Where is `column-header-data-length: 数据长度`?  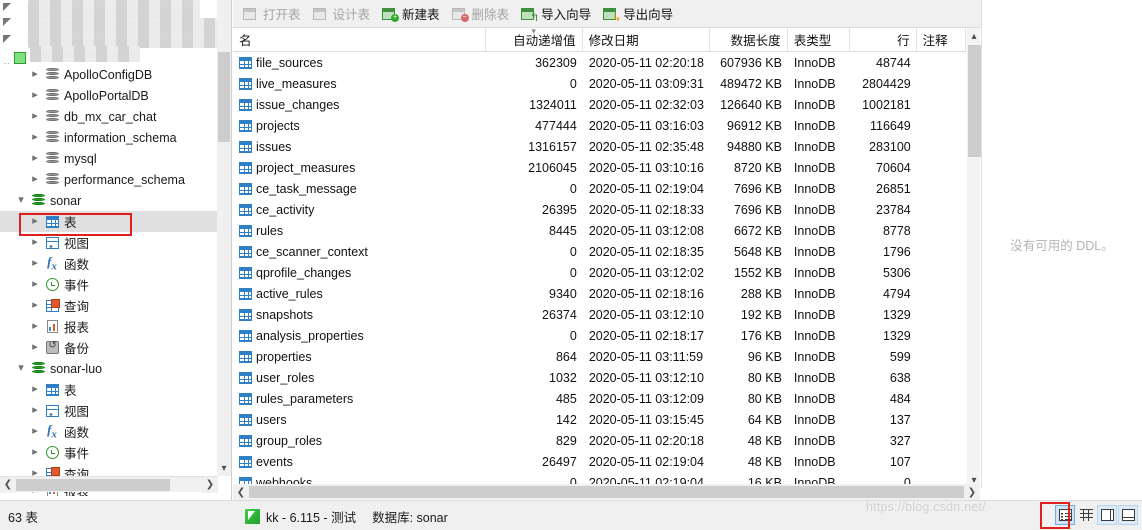
column-header-data-length: 数据长度 is located at coordinates (749, 39).